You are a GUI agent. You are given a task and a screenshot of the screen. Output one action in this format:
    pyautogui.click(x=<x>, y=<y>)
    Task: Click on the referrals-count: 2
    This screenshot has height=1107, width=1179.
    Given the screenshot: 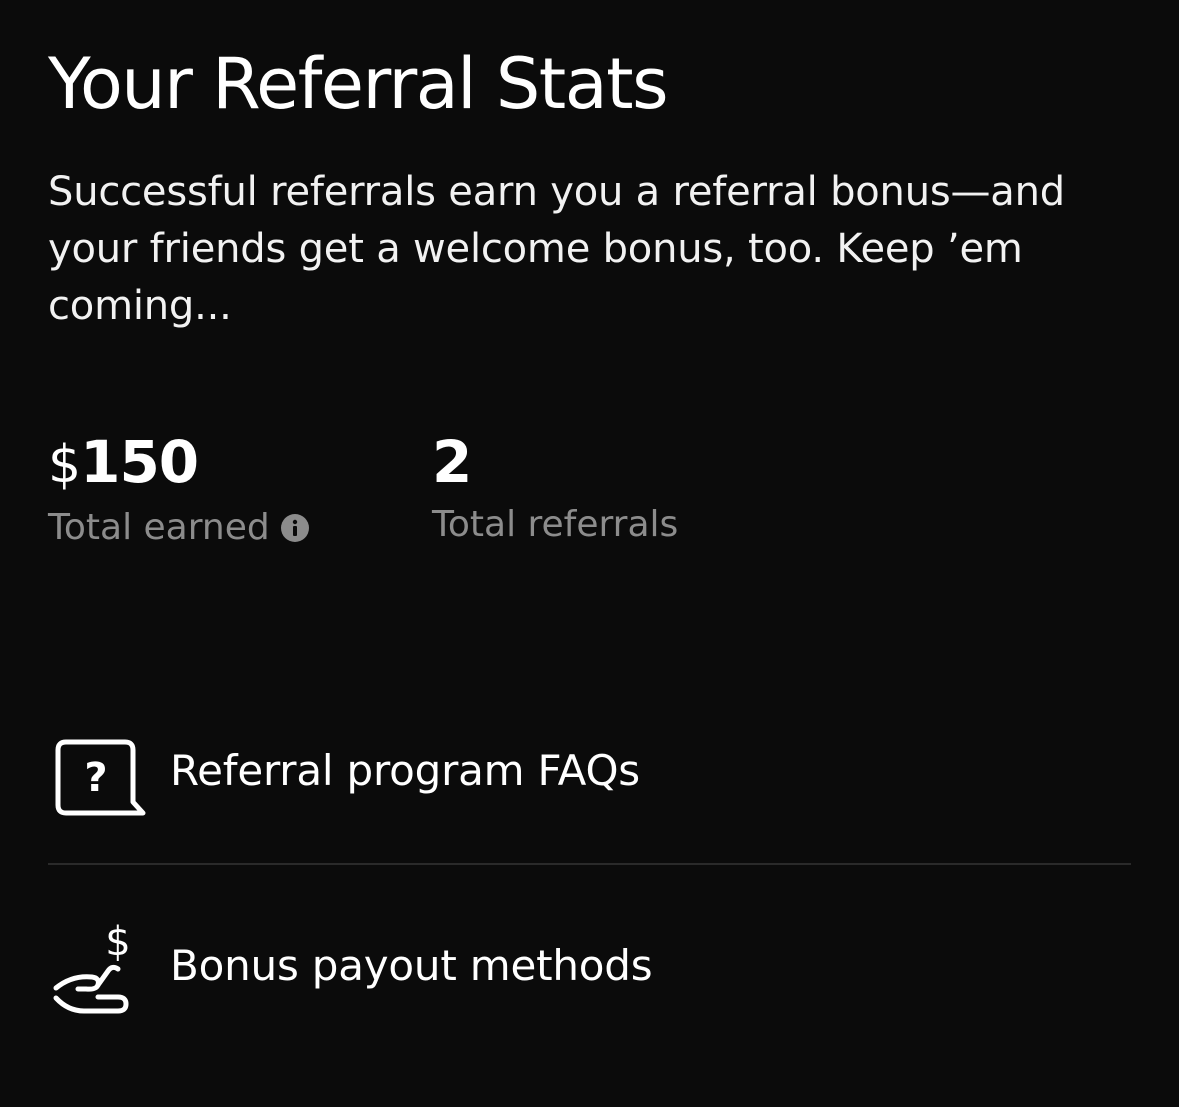 What is the action you would take?
    pyautogui.click(x=452, y=462)
    